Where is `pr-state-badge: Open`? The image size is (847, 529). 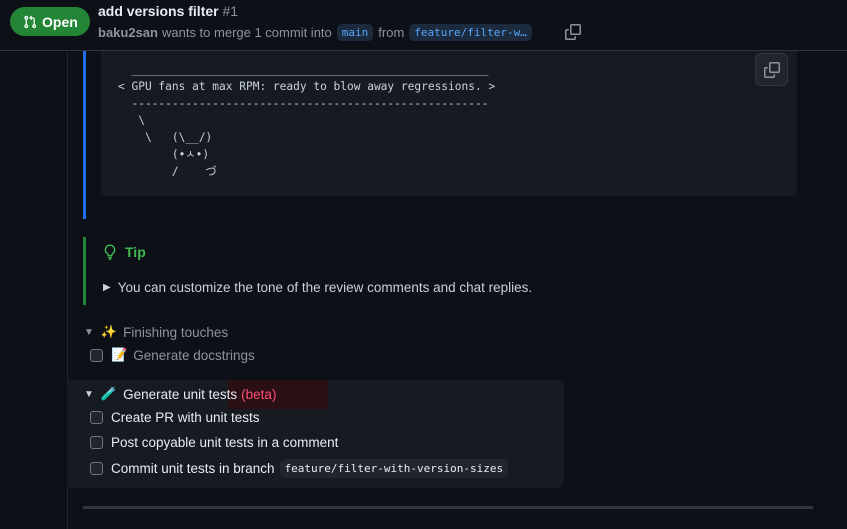
pr-state-badge: Open is located at coordinates (50, 21).